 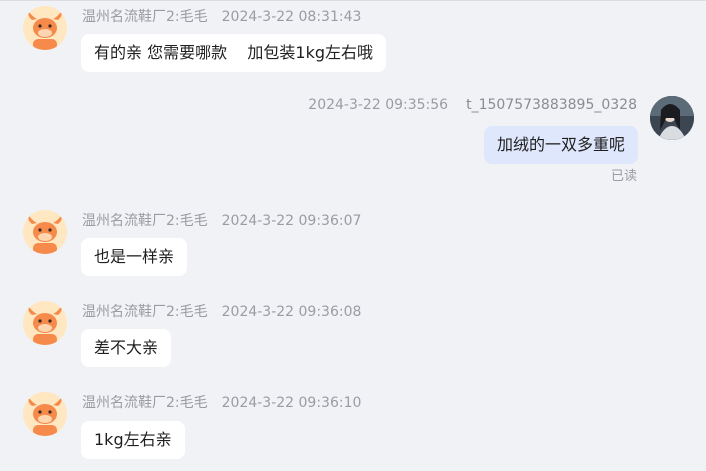 What do you see at coordinates (126, 348) in the screenshot?
I see `message-bubble: 差不大亲` at bounding box center [126, 348].